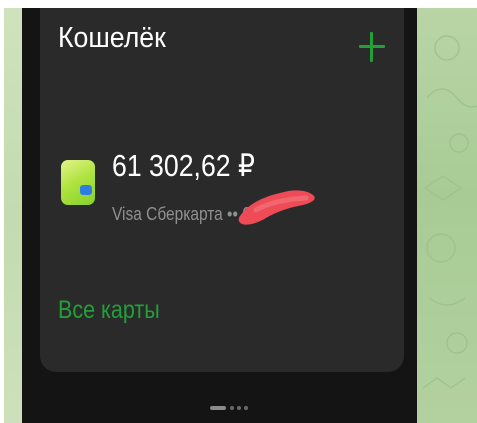 Image resolution: width=477 pixels, height=423 pixels. Describe the element at coordinates (78, 182) in the screenshot. I see `bank-card-icon` at that location.